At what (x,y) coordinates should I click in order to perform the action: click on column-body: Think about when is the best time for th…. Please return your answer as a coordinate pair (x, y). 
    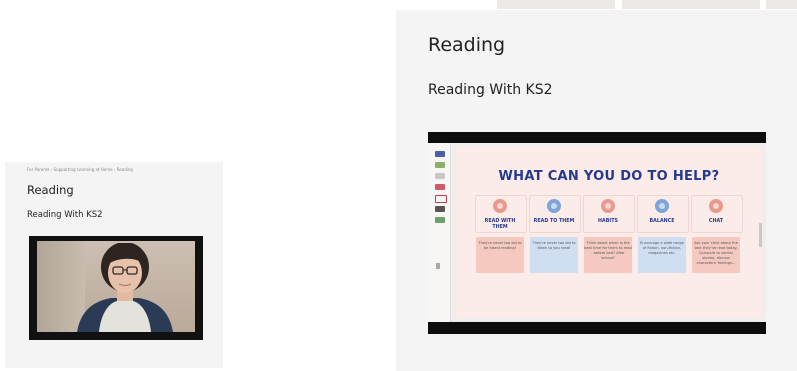
    Looking at the image, I should click on (608, 255).